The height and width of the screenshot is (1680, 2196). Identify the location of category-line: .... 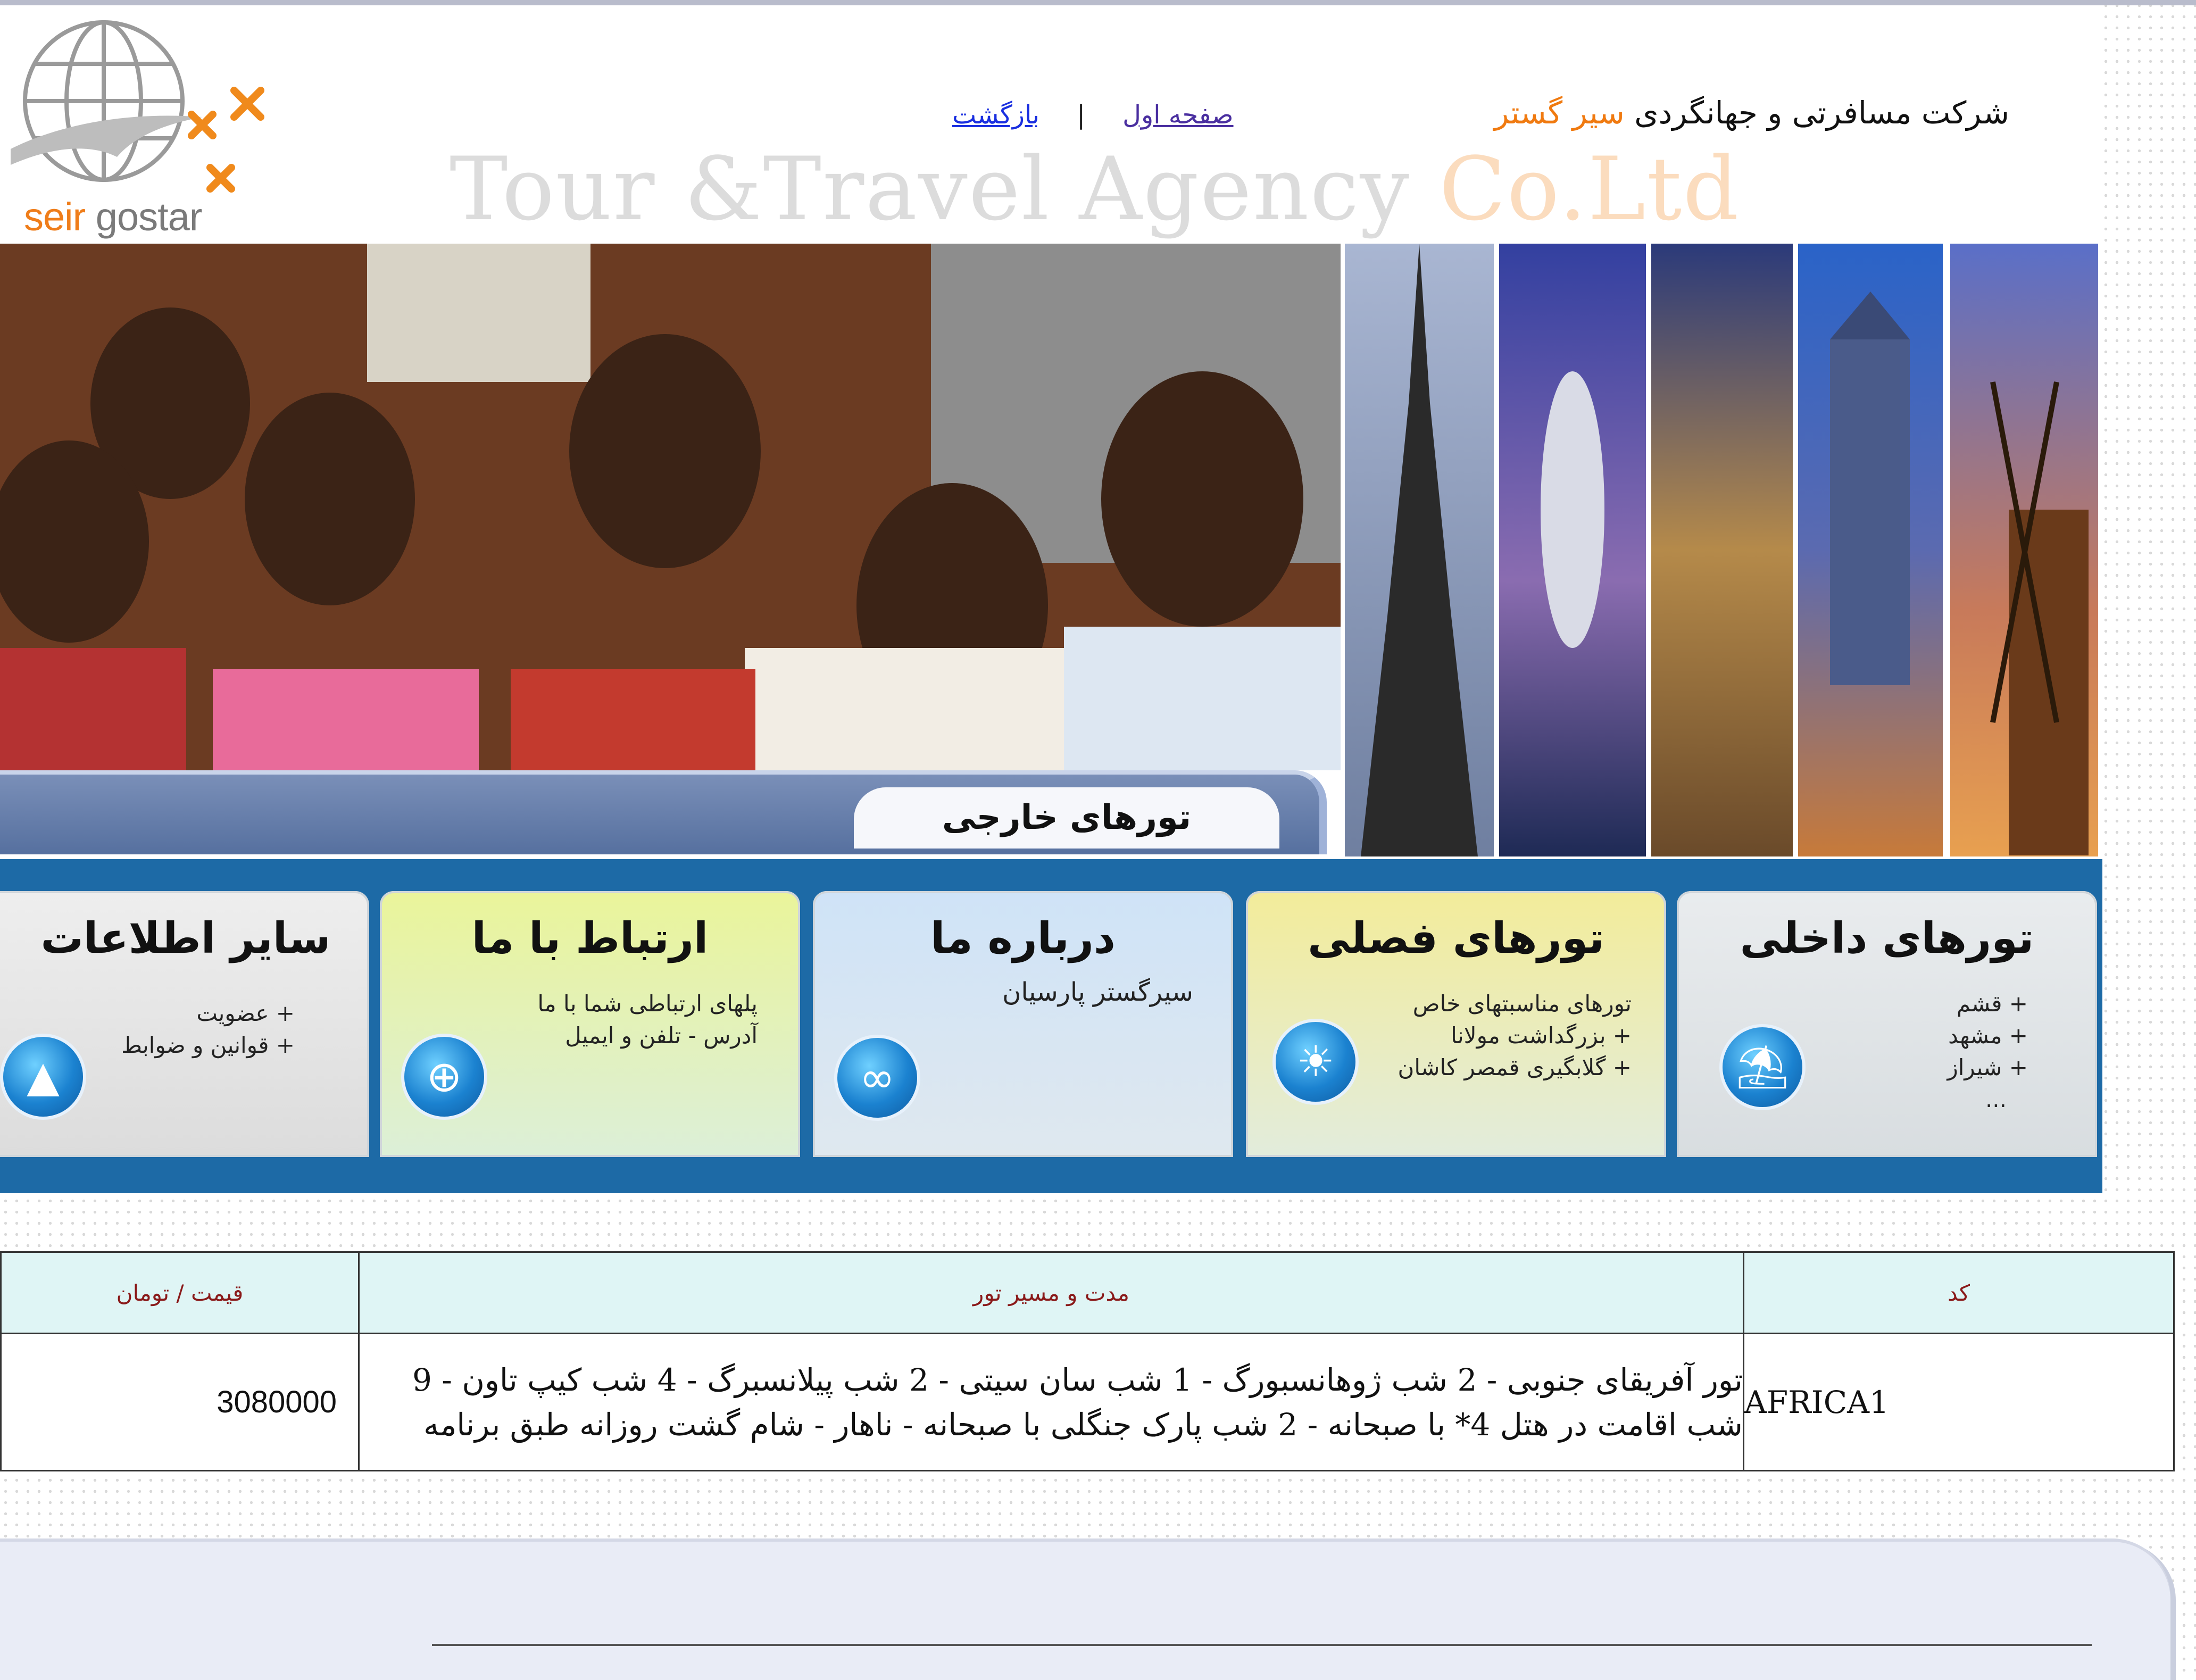
(1996, 1099).